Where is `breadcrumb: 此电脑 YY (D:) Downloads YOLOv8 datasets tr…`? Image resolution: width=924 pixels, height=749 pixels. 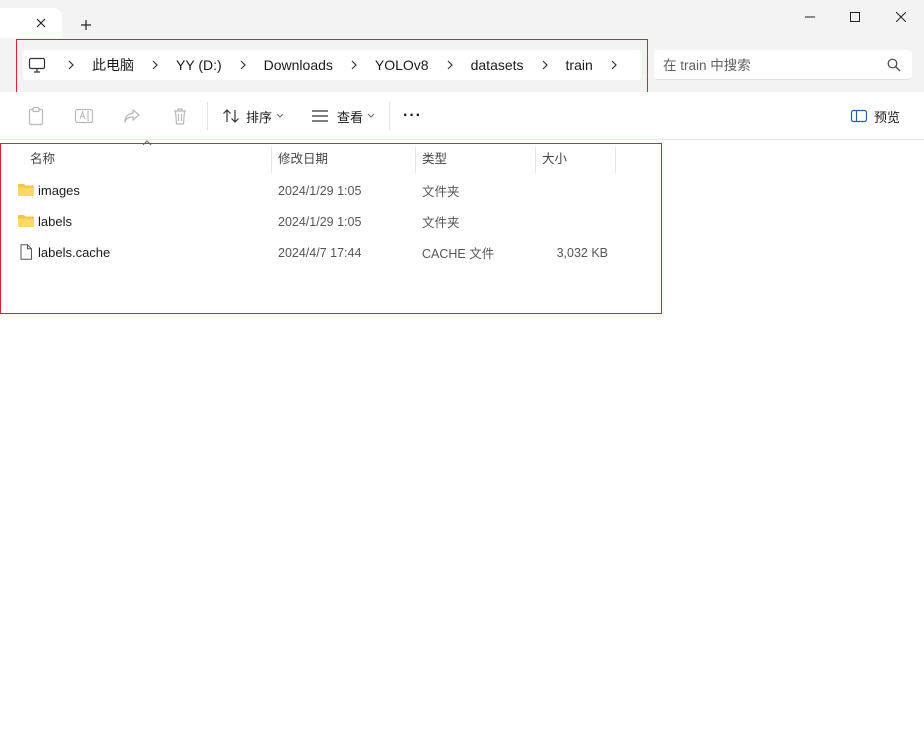
breadcrumb: 此电脑 YY (D:) Downloads YOLOv8 datasets tr… is located at coordinates (342, 65).